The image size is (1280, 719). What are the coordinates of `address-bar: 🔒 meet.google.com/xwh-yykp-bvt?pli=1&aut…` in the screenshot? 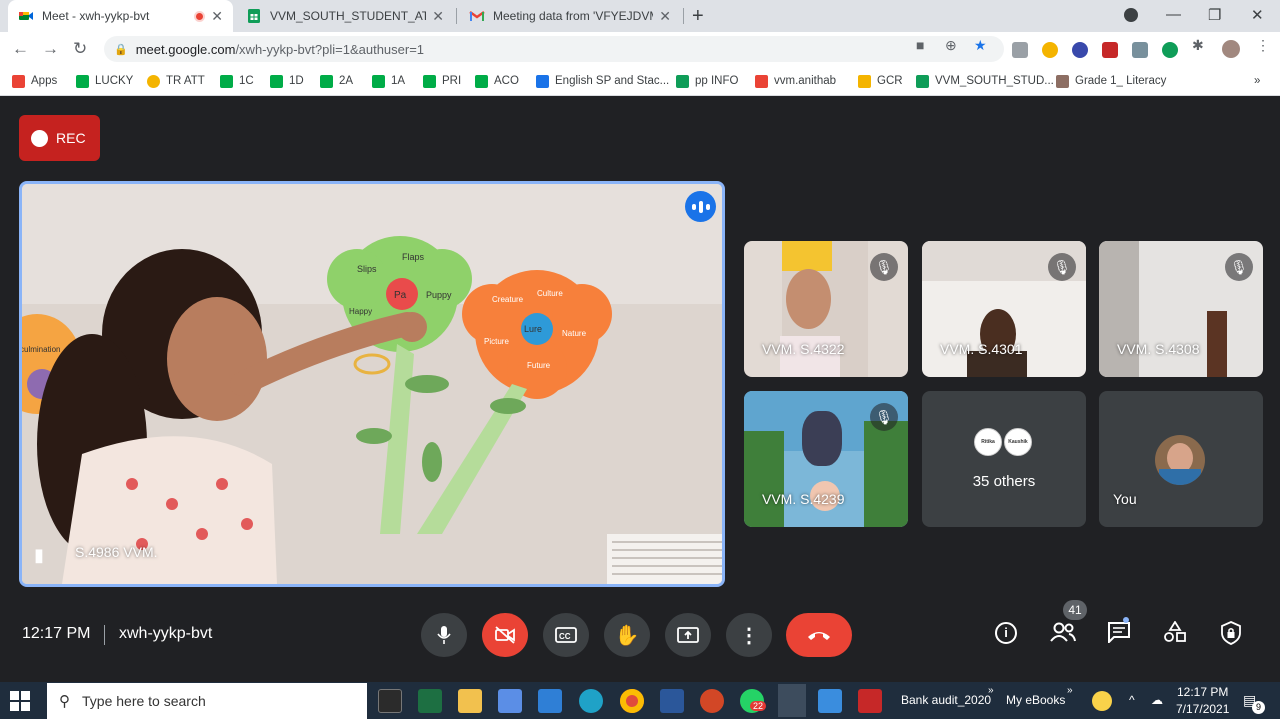 It's located at (554, 49).